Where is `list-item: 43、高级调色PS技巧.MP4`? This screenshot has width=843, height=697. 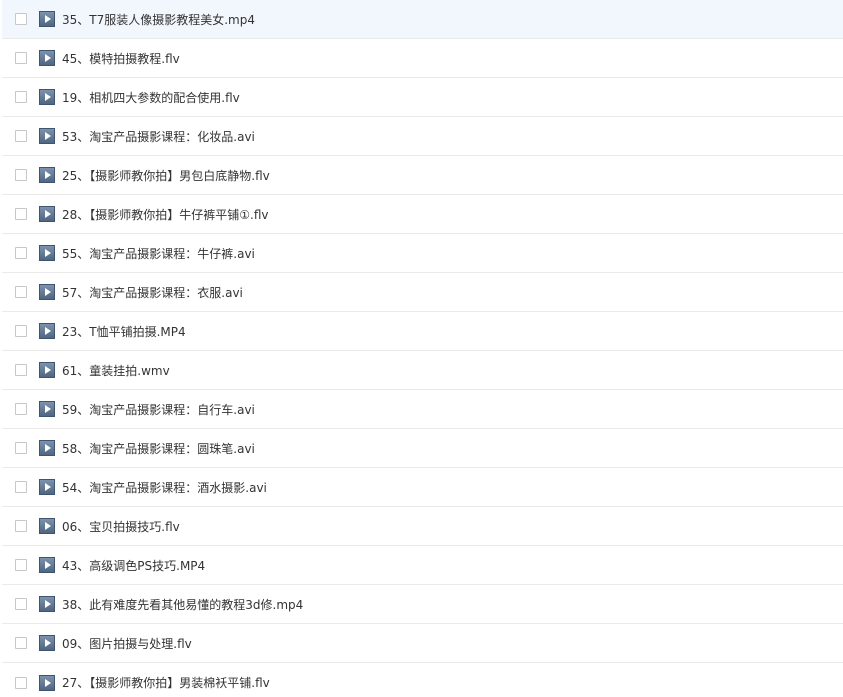 list-item: 43、高级调色PS技巧.MP4 is located at coordinates (422, 565).